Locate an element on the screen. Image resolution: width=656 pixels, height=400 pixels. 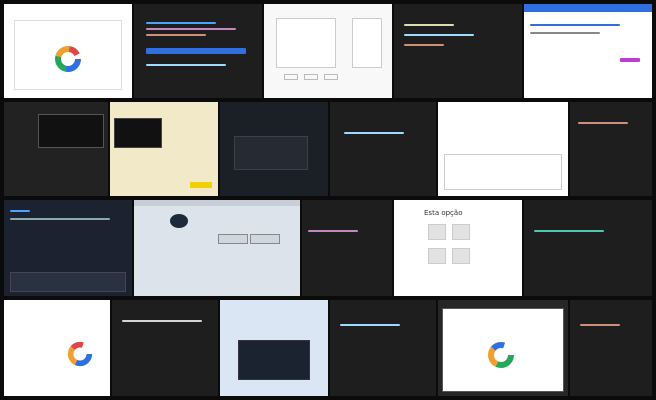
tile-8-dialog is located at coordinates (271, 153).